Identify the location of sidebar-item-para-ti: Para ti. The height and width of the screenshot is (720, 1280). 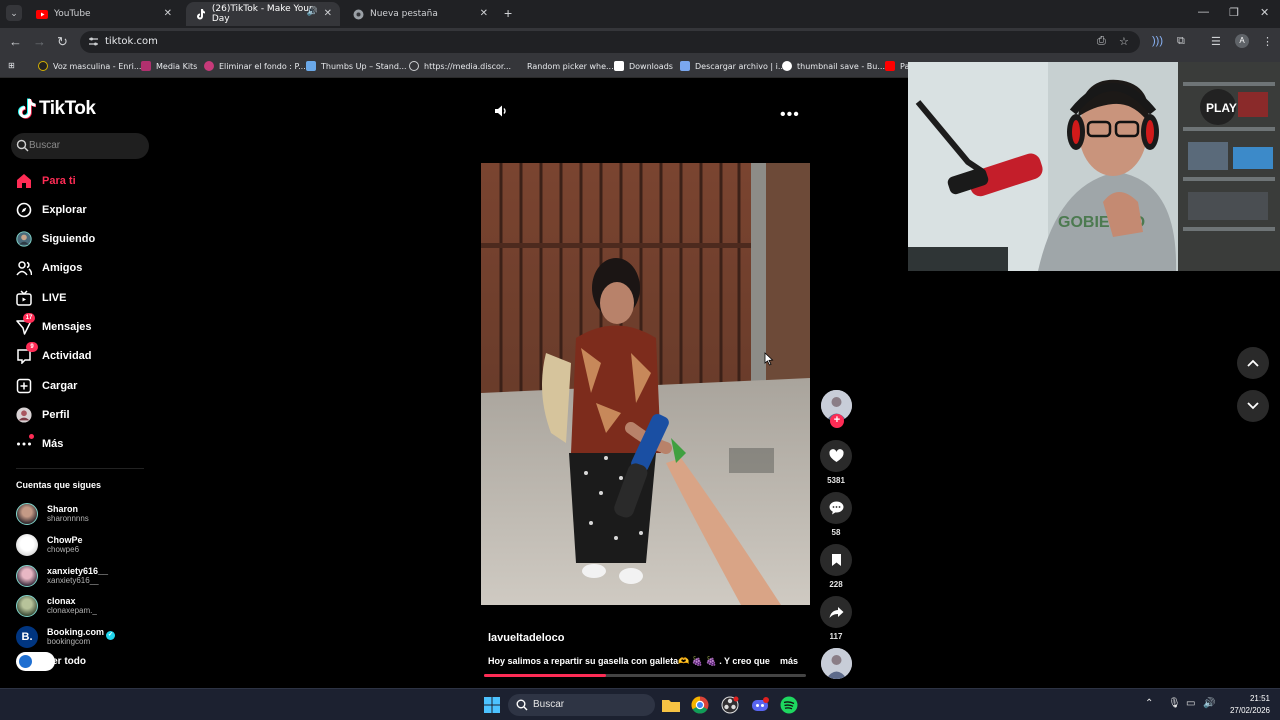
(46, 181).